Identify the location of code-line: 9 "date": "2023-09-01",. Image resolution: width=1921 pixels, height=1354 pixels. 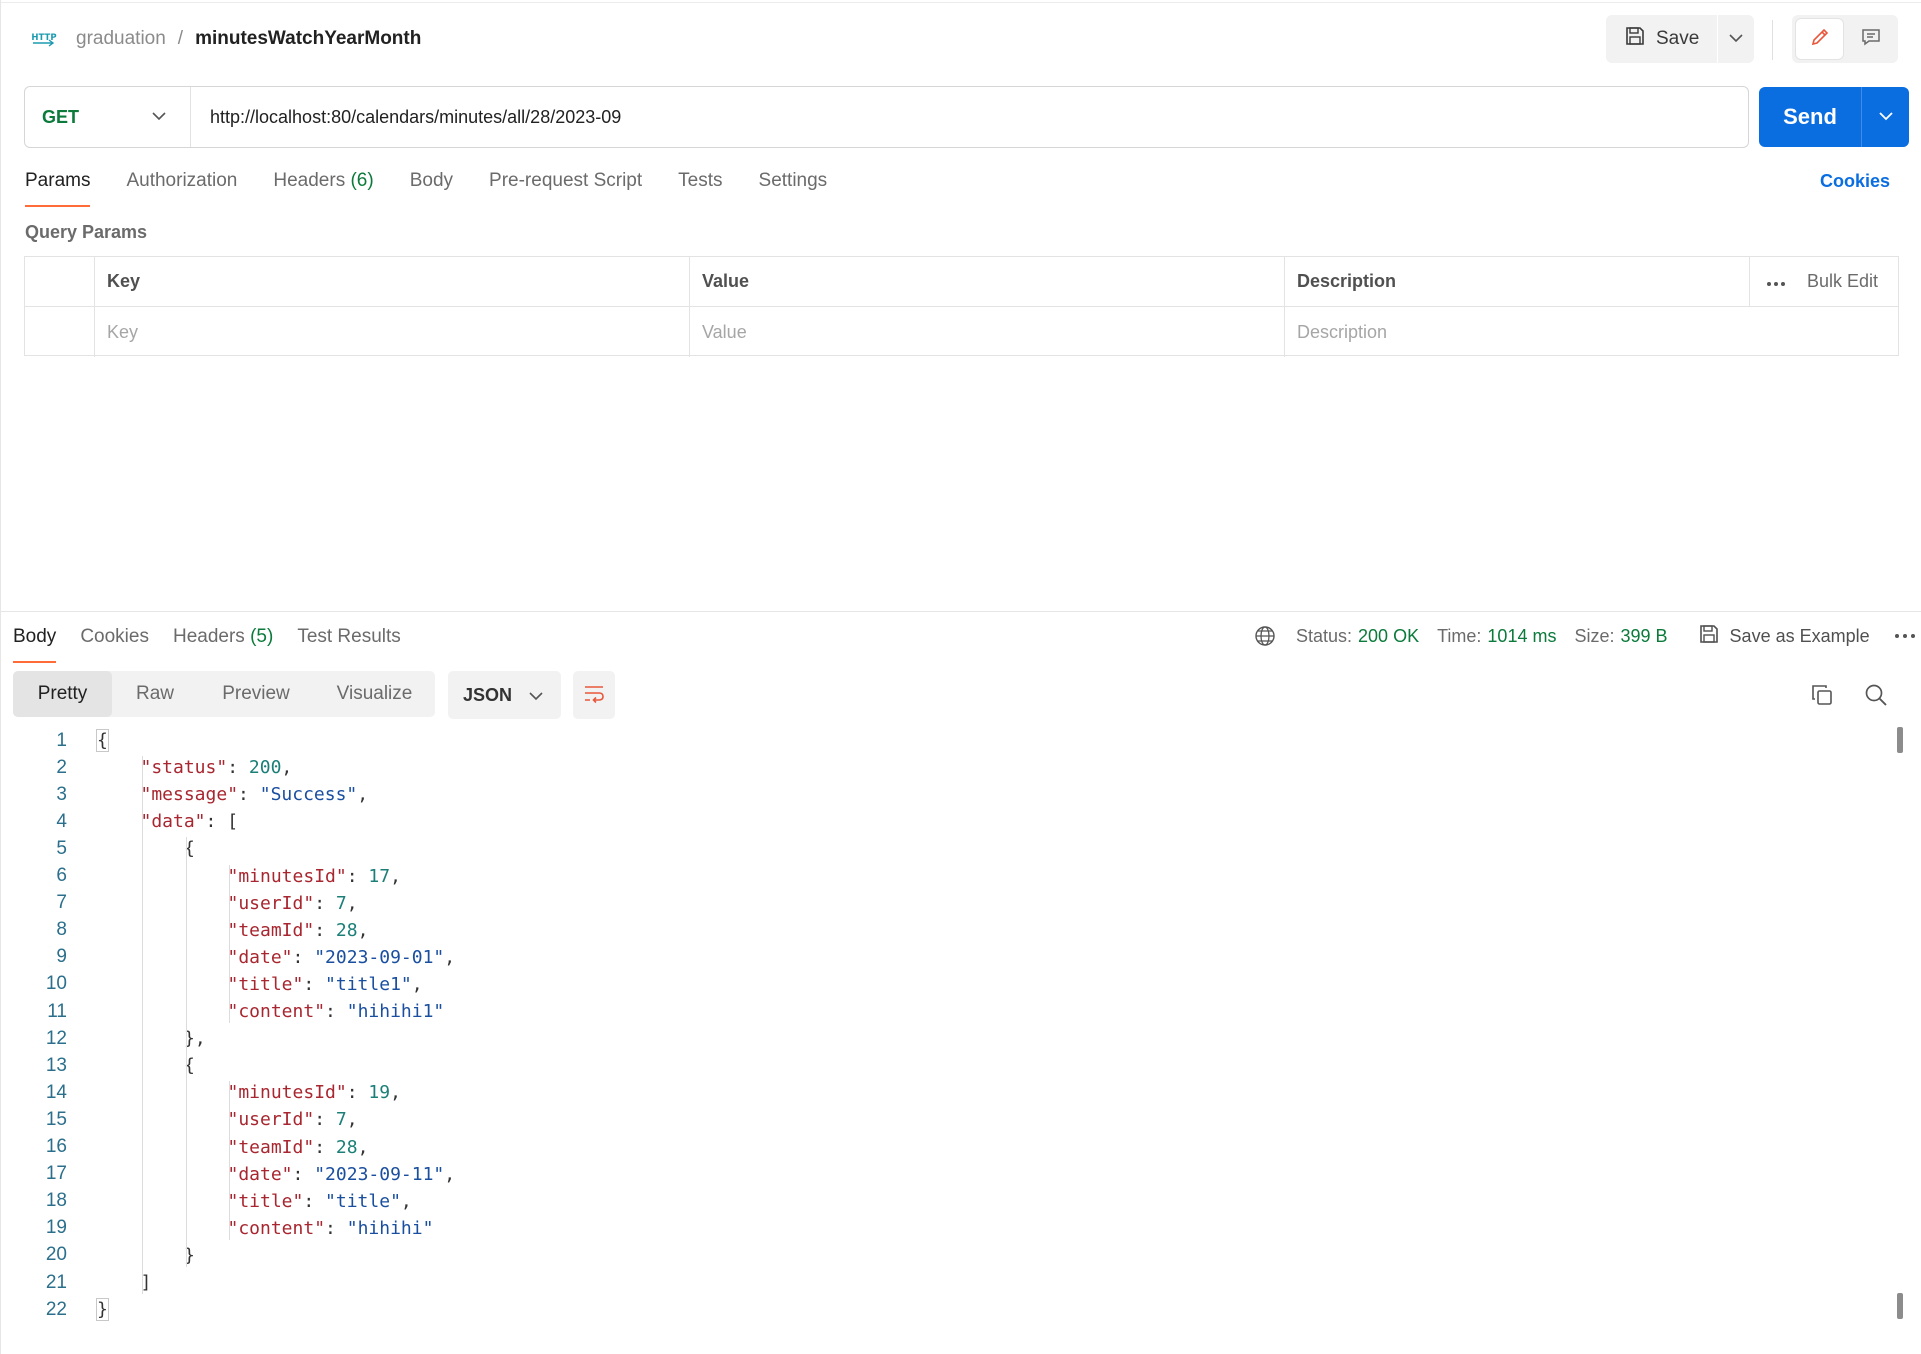
(227, 957).